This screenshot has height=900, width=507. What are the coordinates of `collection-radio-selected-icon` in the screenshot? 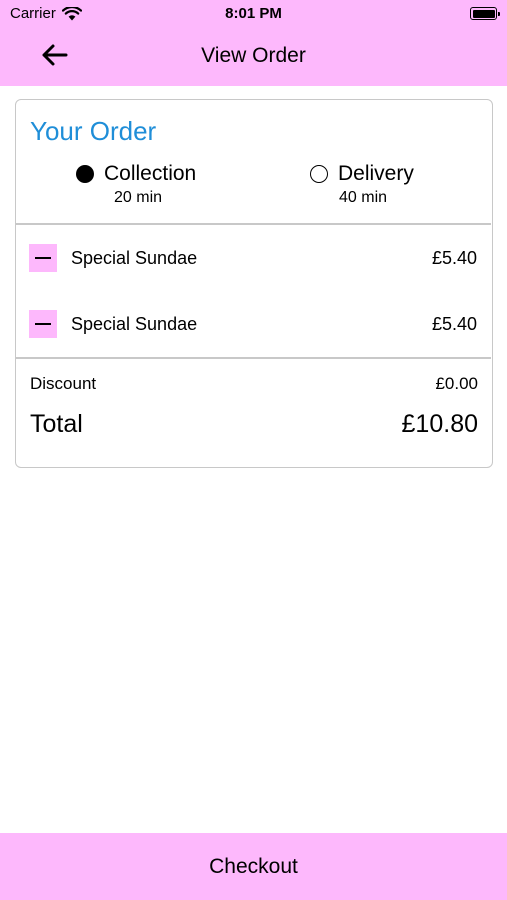 It's located at (85, 174).